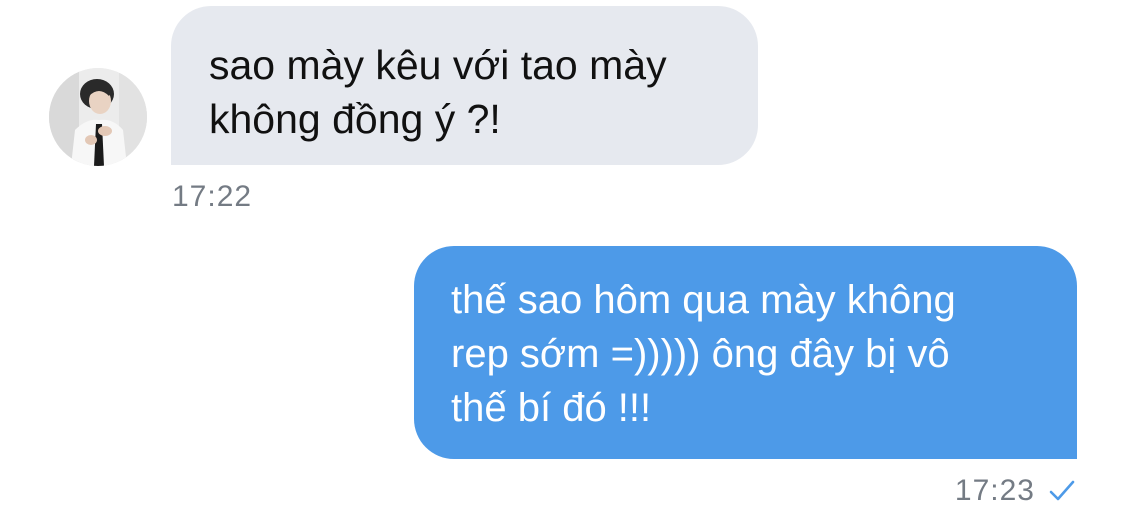  I want to click on contact-avatar, so click(98, 117).